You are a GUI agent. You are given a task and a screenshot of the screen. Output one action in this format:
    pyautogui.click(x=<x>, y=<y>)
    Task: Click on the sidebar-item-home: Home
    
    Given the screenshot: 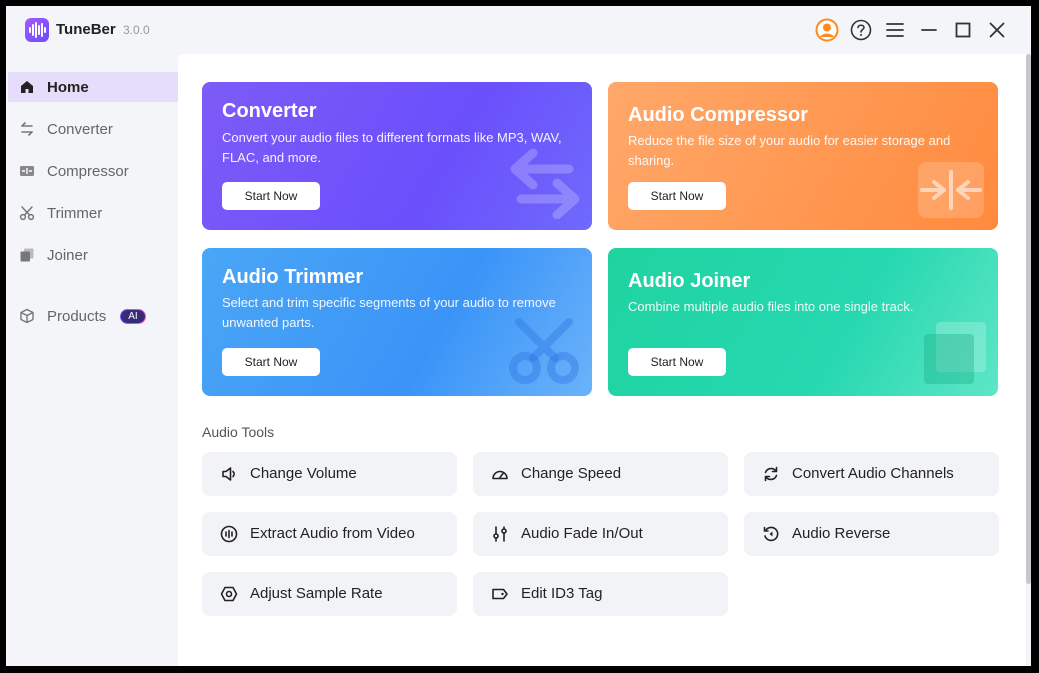 What is the action you would take?
    pyautogui.click(x=93, y=87)
    